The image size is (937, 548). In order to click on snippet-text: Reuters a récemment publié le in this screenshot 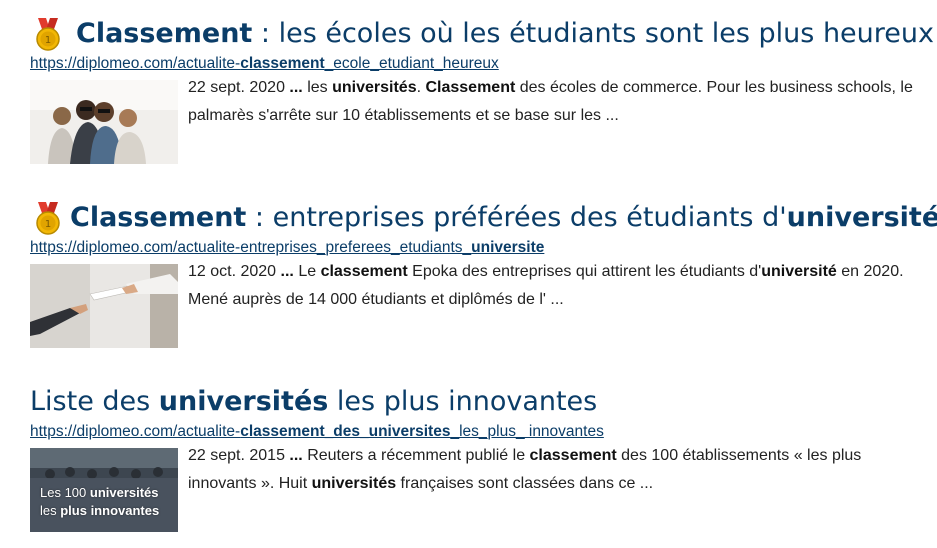, I will do `click(418, 455)`.